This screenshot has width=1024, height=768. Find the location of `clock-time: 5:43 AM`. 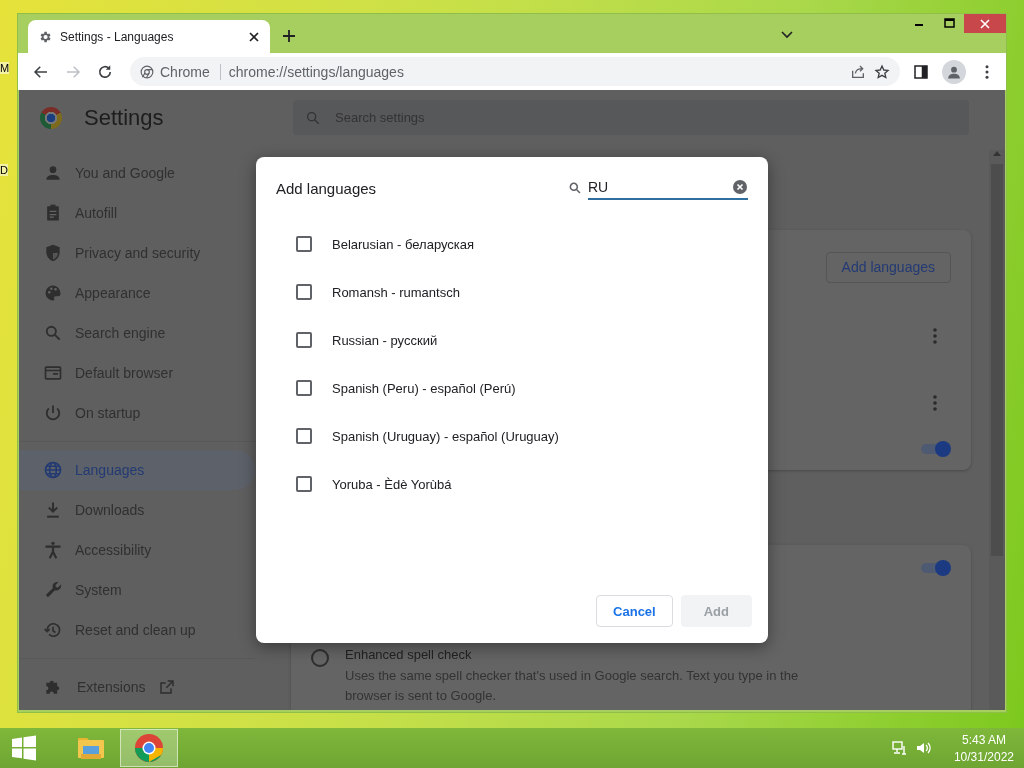

clock-time: 5:43 AM is located at coordinates (983, 739).